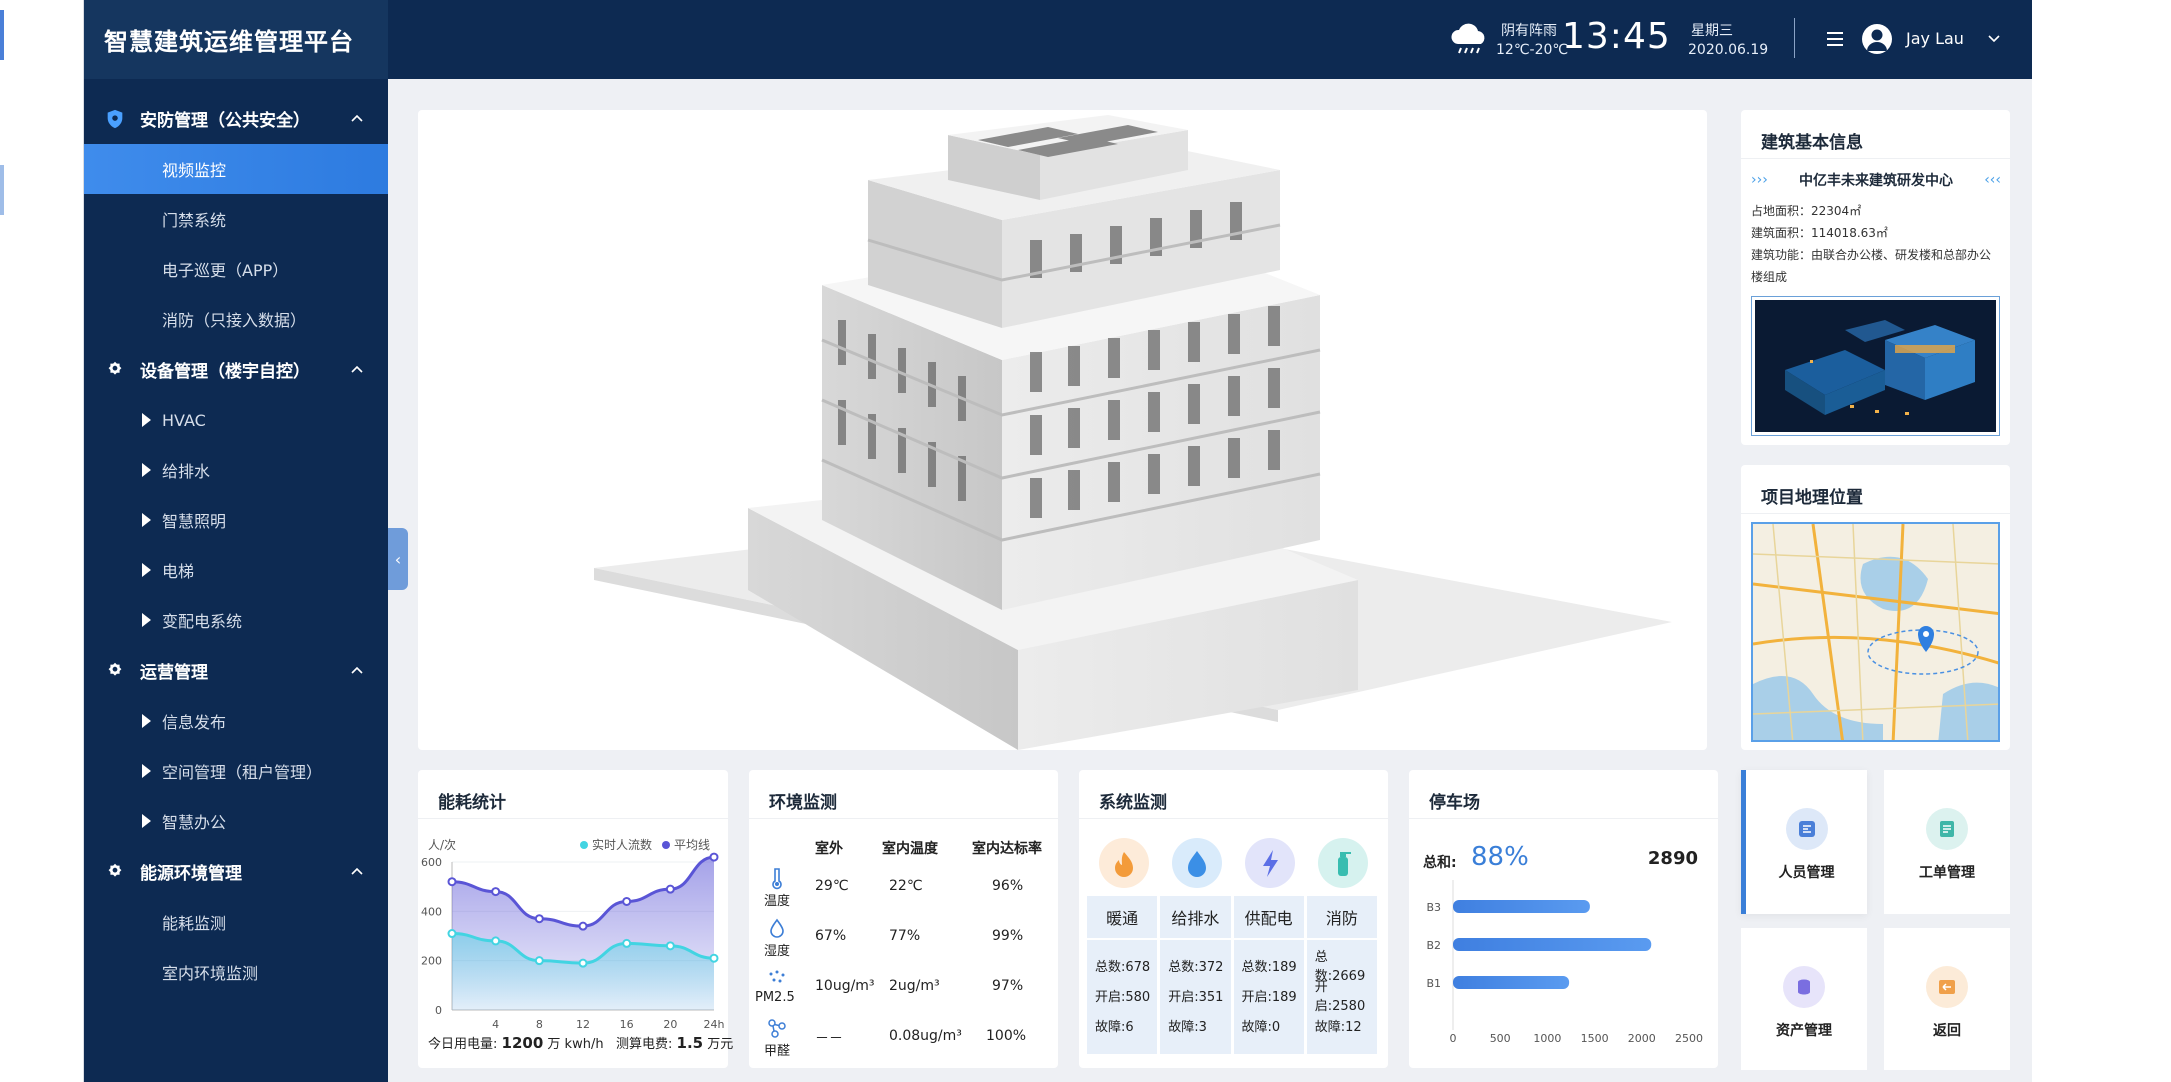 Image resolution: width=2171 pixels, height=1082 pixels. Describe the element at coordinates (236, 570) in the screenshot. I see `sidebar-item-elevator: 电梯` at that location.